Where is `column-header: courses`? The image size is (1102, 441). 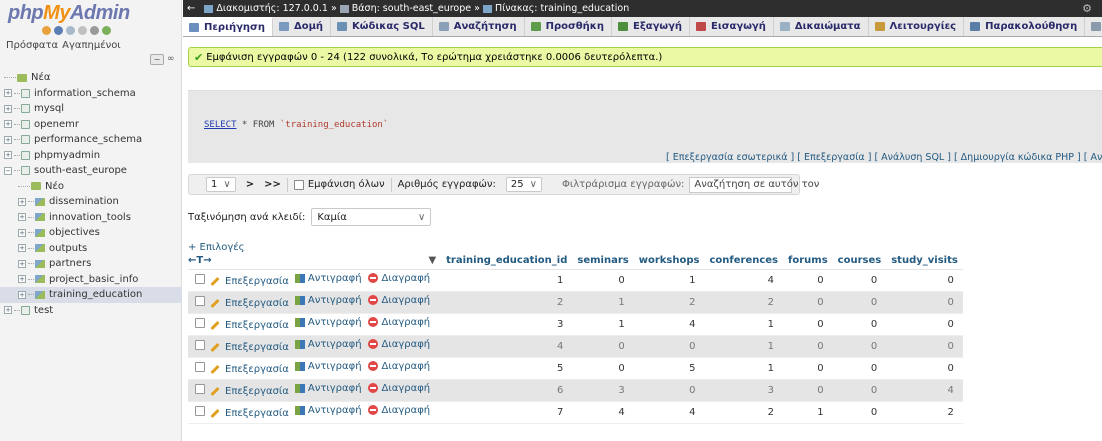
column-header: courses is located at coordinates (859, 261).